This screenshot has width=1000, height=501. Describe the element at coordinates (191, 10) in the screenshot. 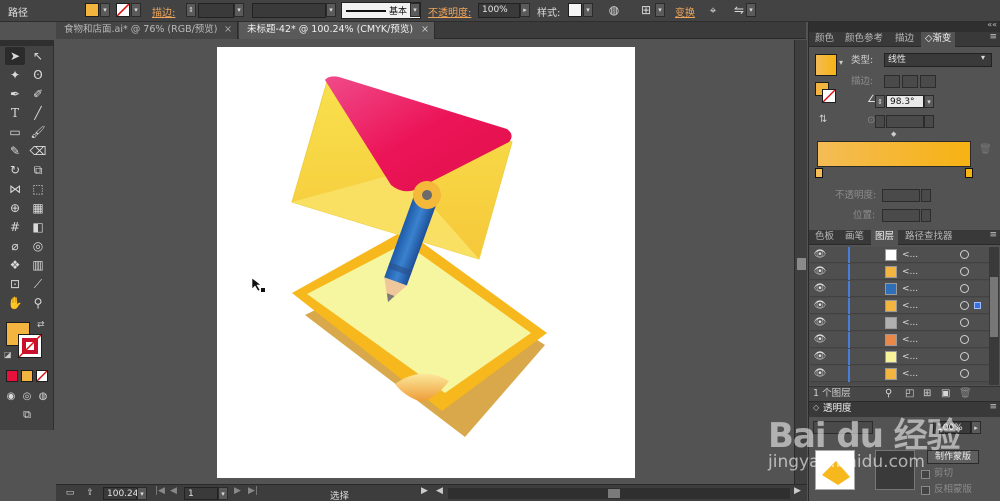

I see `stroke-weight-stepper: ⇕` at that location.